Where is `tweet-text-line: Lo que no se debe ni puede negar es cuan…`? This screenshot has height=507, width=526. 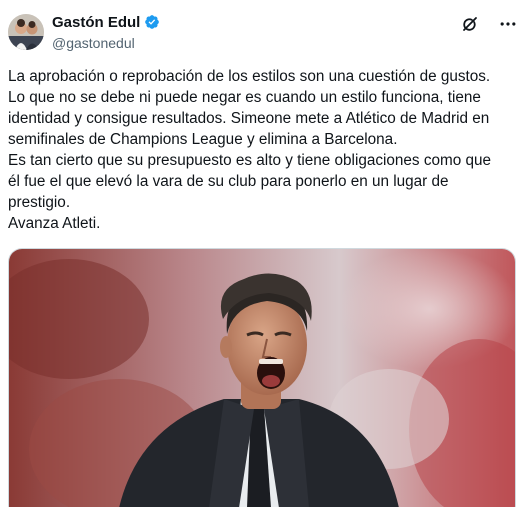 tweet-text-line: Lo que no se debe ni puede negar es cuan… is located at coordinates (244, 97).